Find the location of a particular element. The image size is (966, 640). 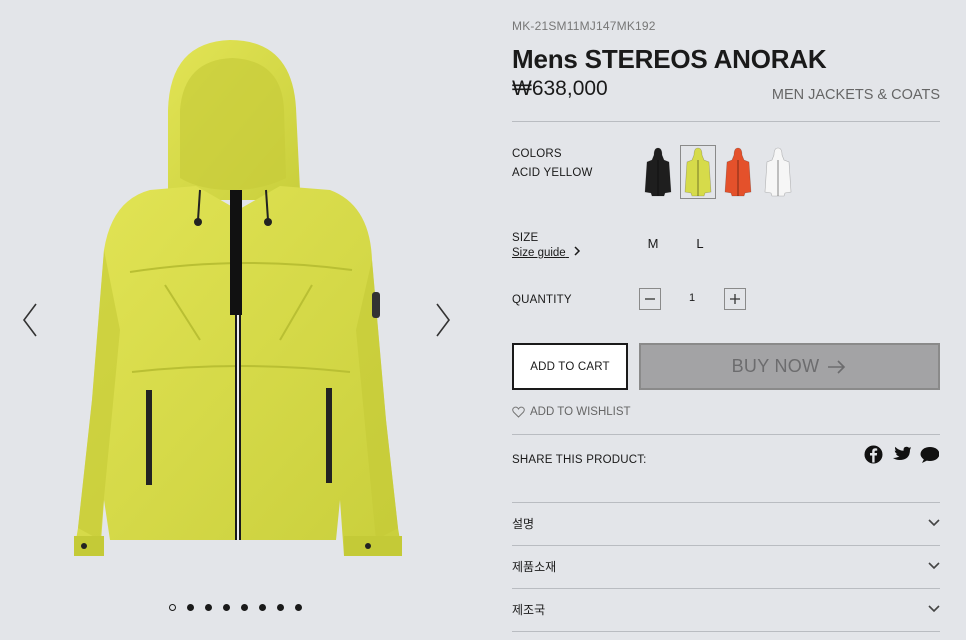

minus-icon is located at coordinates (650, 299).